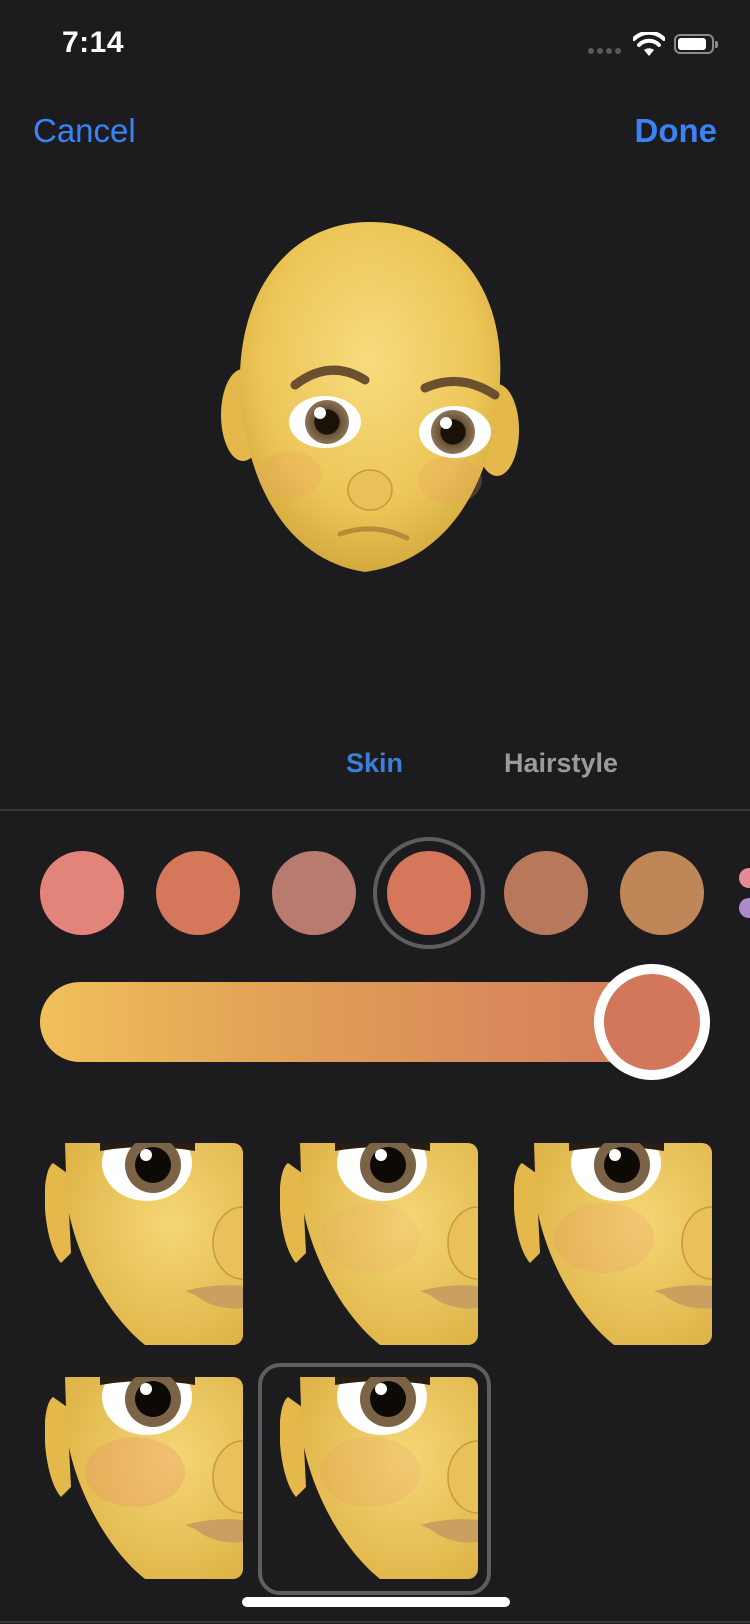  Describe the element at coordinates (676, 131) in the screenshot. I see `done-button: Done` at that location.